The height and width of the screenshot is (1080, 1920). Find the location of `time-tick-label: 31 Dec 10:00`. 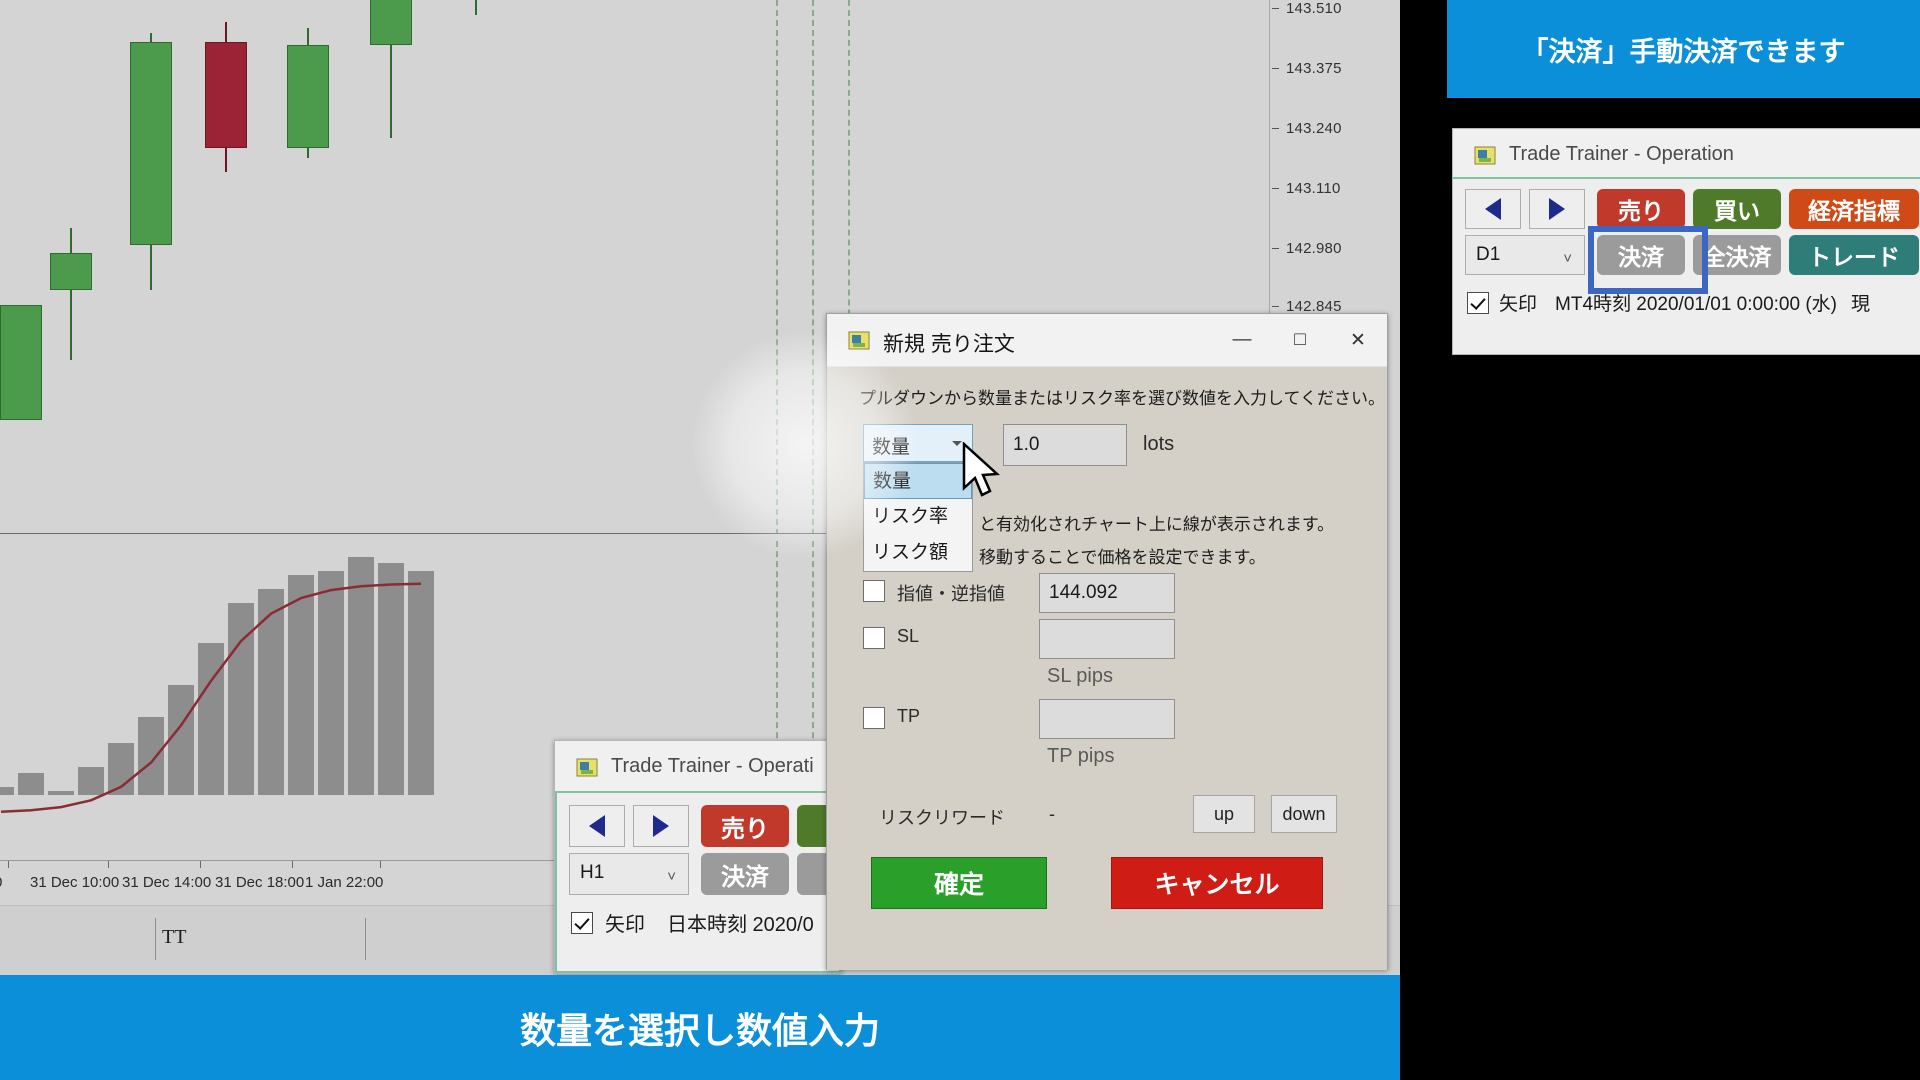

time-tick-label: 31 Dec 10:00 is located at coordinates (75, 882).